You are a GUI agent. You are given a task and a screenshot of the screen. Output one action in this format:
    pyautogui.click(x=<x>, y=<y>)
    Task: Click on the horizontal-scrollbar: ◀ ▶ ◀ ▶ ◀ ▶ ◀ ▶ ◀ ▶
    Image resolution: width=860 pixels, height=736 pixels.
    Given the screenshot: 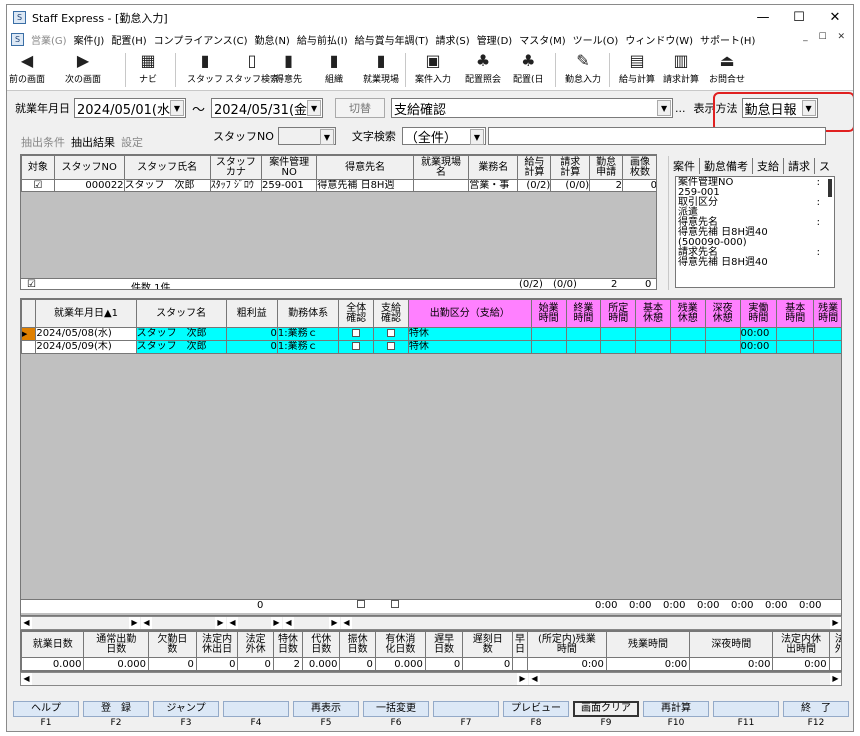 What is the action you would take?
    pyautogui.click(x=431, y=623)
    